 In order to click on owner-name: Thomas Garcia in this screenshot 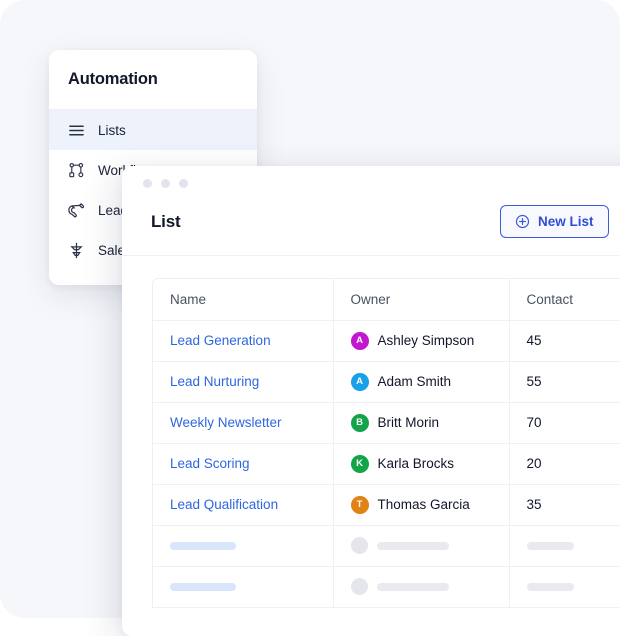, I will do `click(423, 504)`.